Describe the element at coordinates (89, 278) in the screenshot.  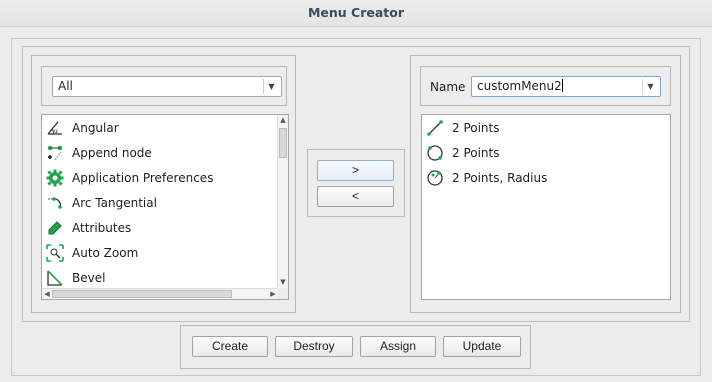
I see `list-item-label: Bevel` at that location.